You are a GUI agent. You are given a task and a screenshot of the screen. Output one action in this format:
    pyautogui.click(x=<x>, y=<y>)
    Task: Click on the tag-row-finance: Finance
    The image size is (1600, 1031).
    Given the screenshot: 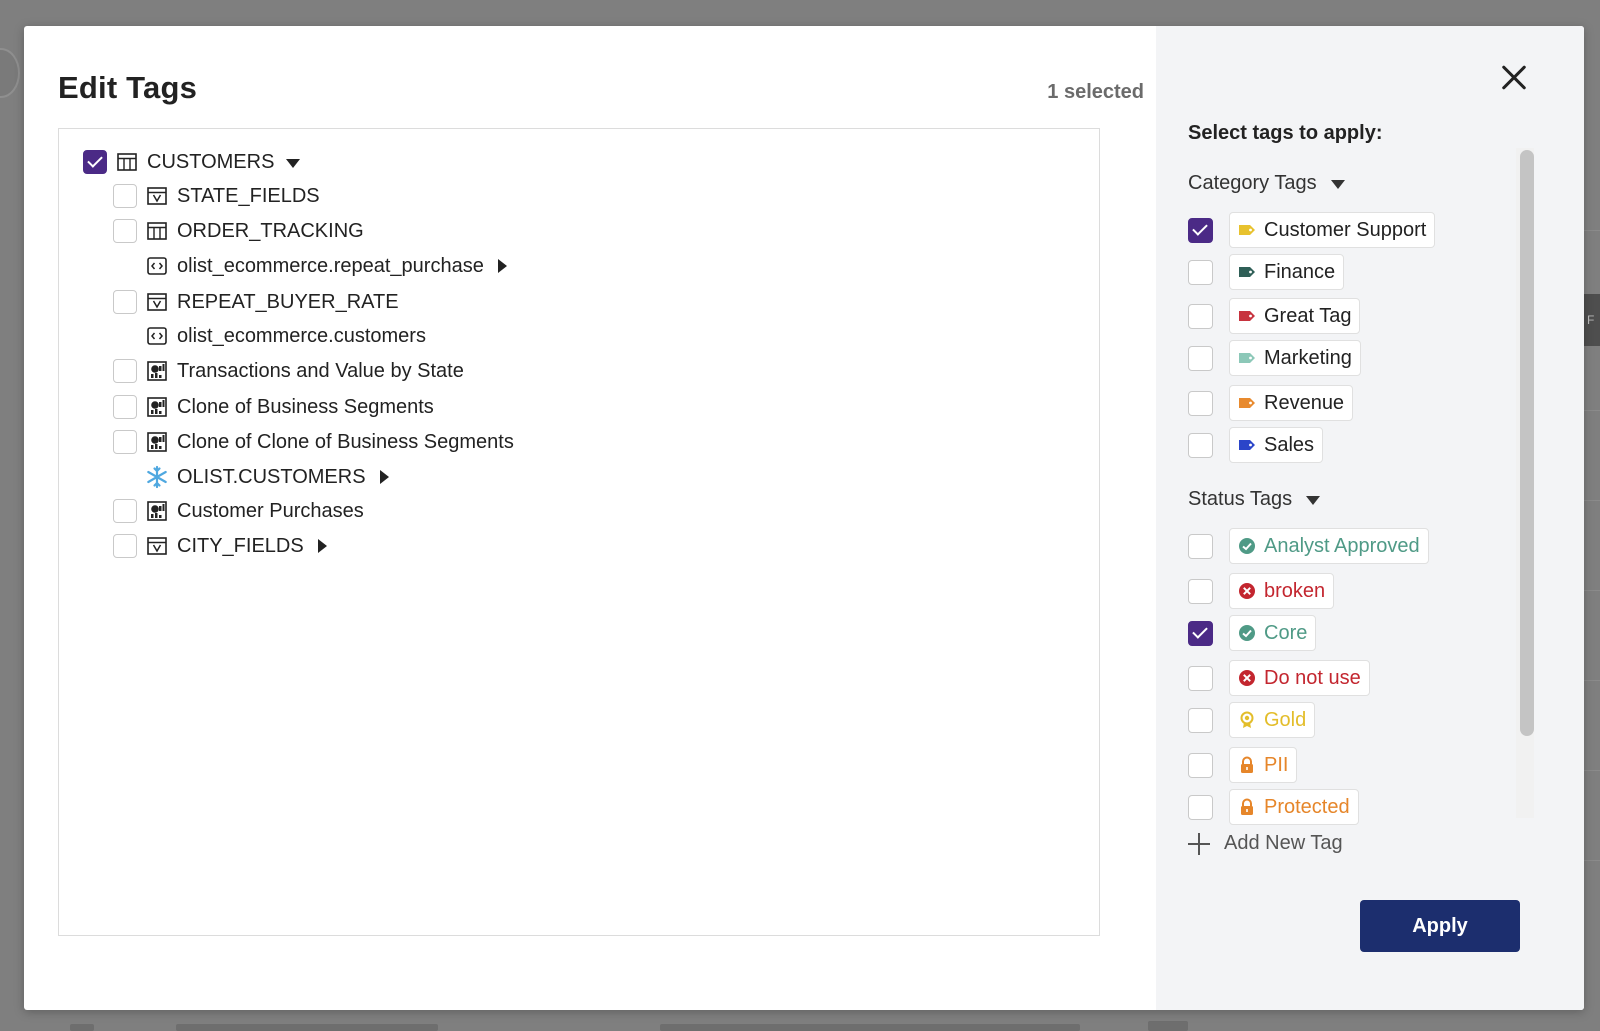 What is the action you would take?
    pyautogui.click(x=1266, y=272)
    